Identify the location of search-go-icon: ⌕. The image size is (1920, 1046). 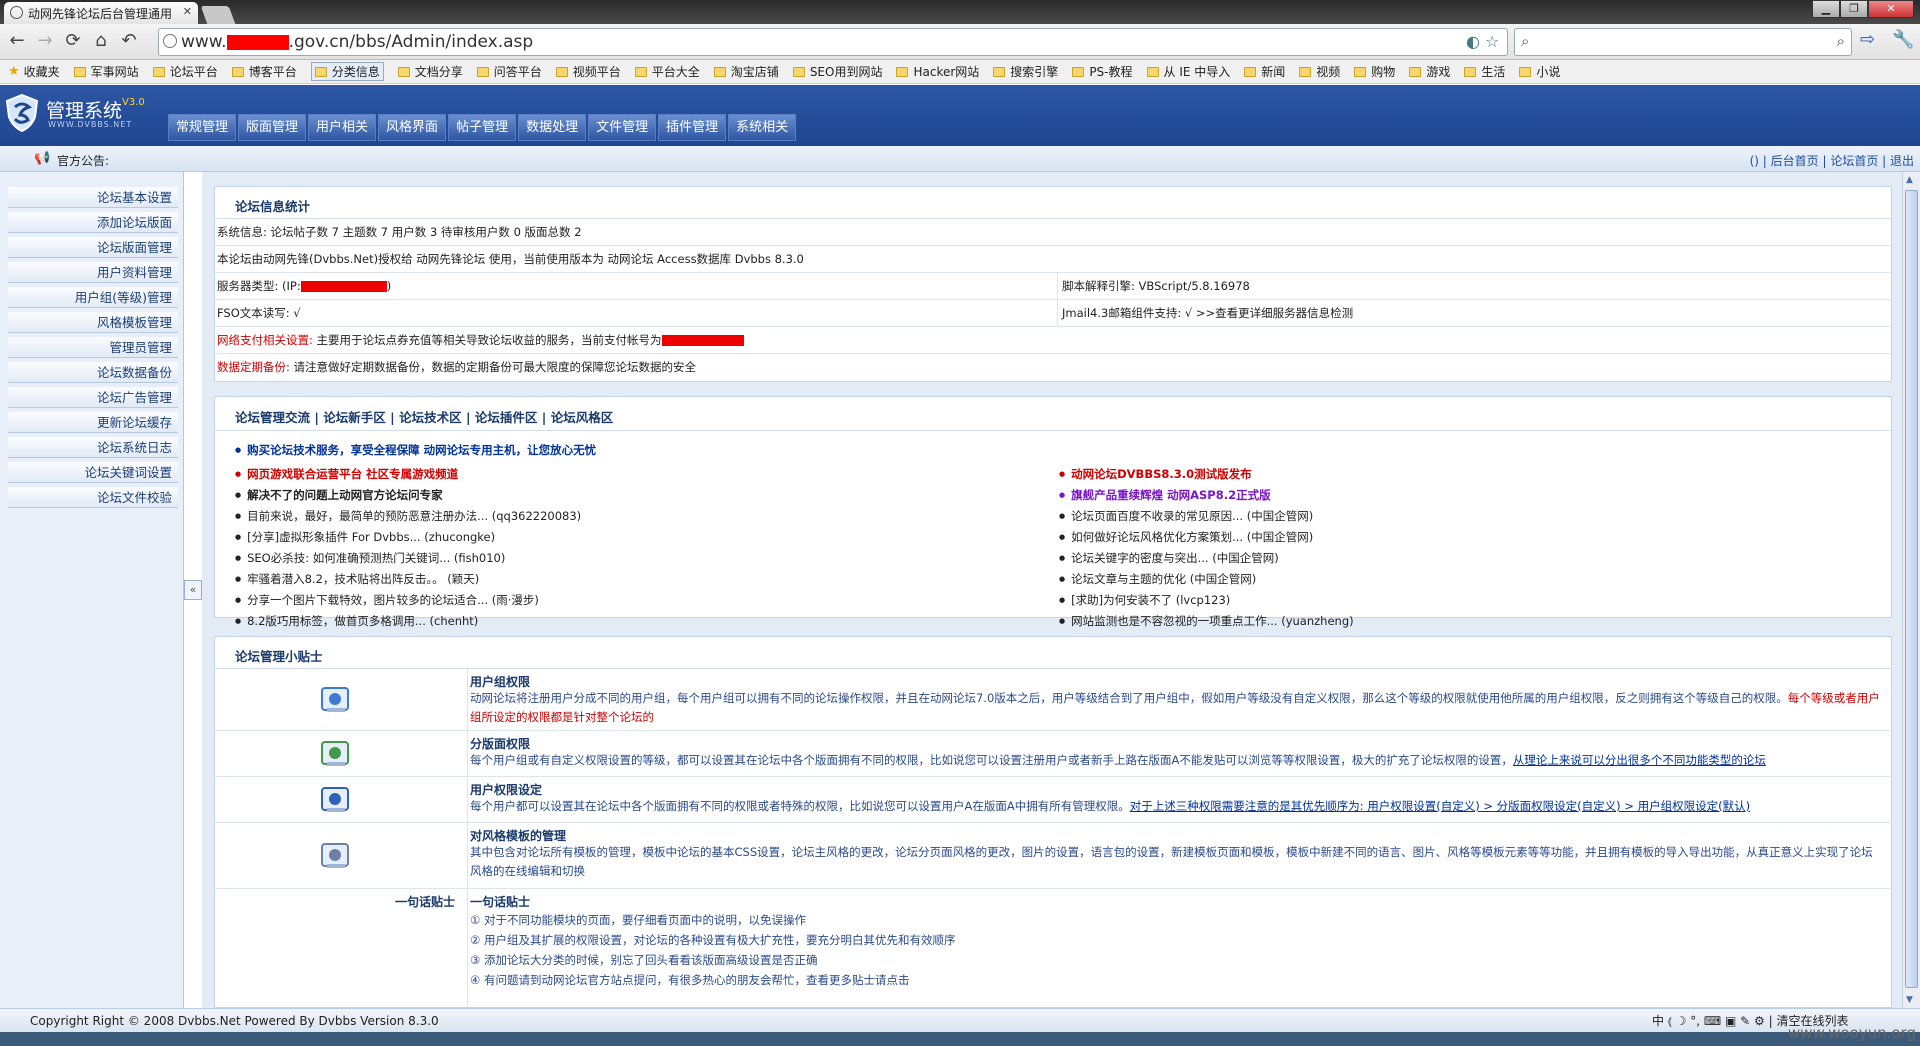
(1841, 41).